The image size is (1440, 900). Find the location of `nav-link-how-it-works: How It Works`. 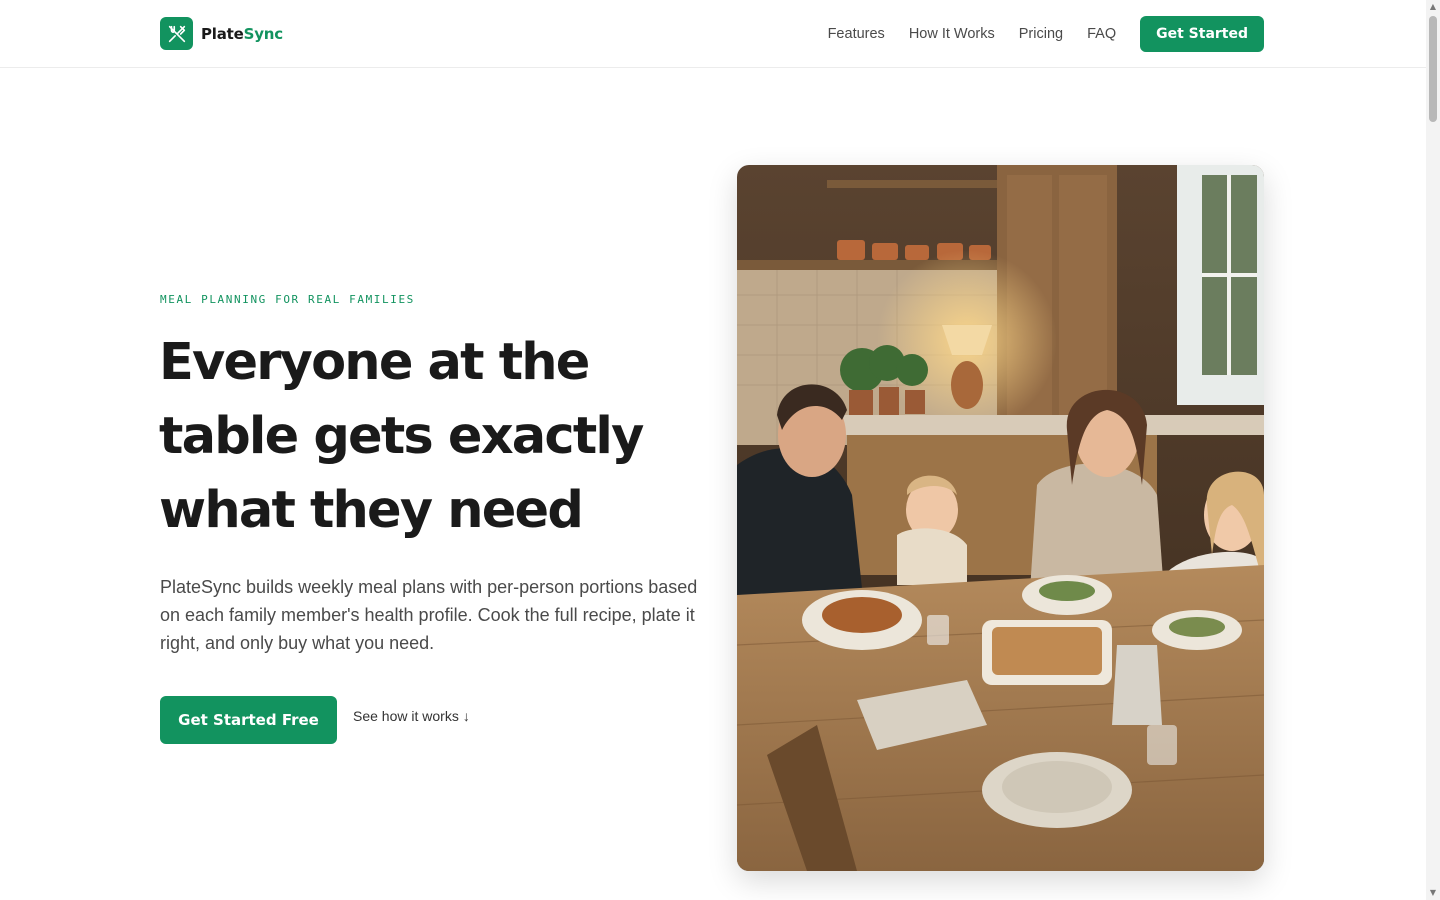

nav-link-how-it-works: How It Works is located at coordinates (952, 34).